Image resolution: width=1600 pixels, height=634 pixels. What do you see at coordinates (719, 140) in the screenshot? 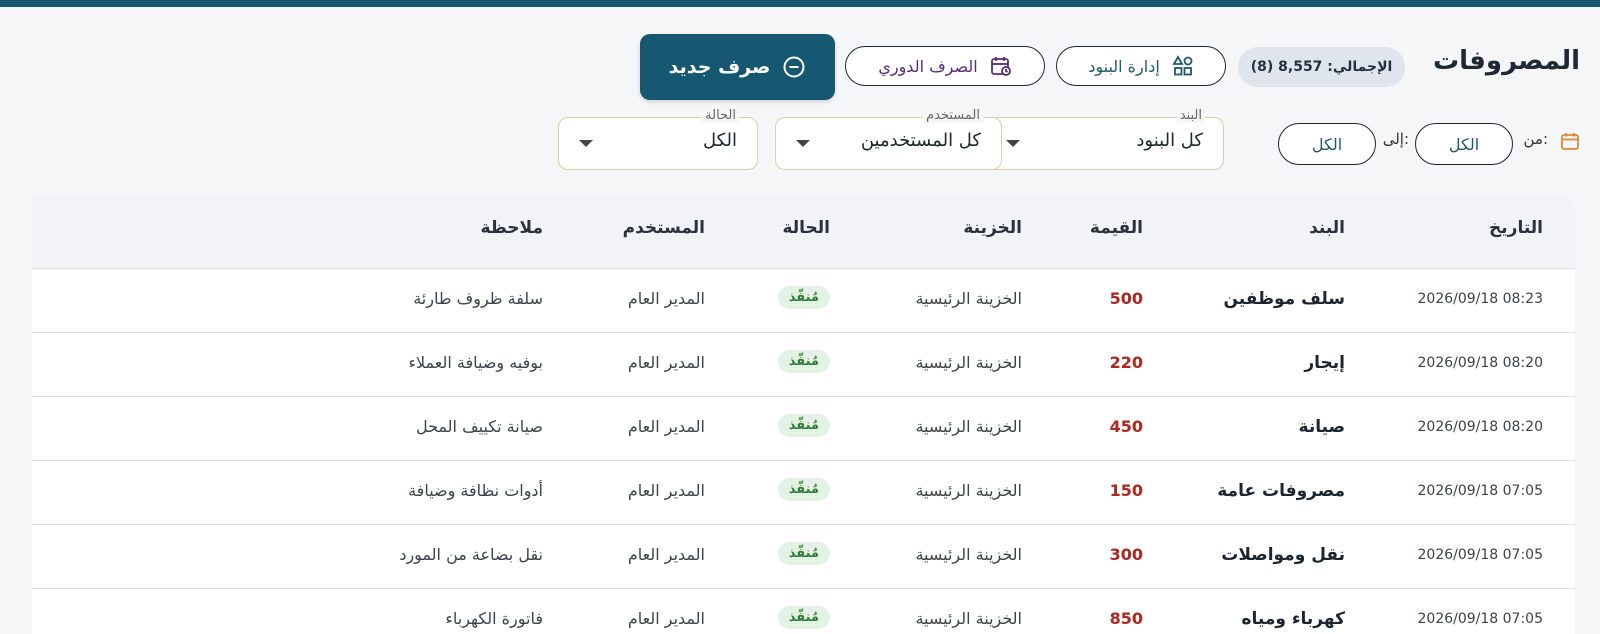
I see `status-filter-value: الكل` at bounding box center [719, 140].